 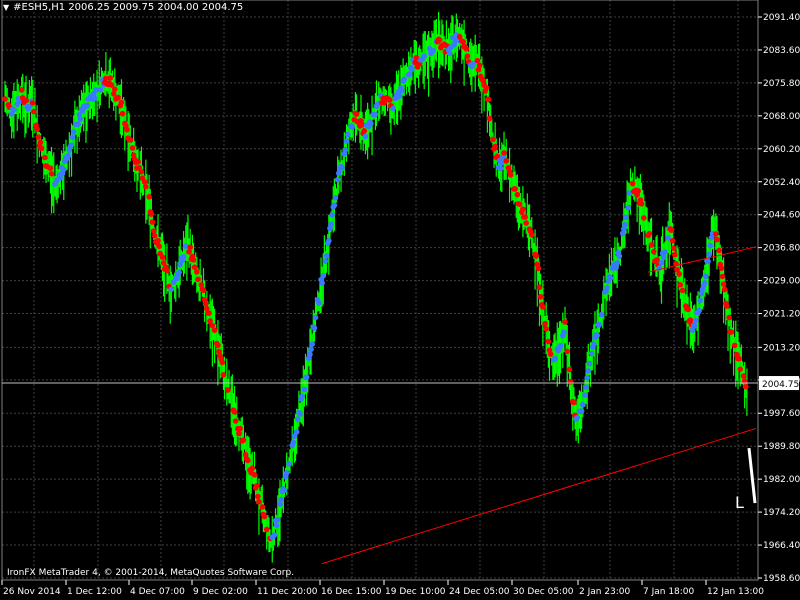 What do you see at coordinates (781, 480) in the screenshot?
I see `y-tick-label: 1982.00` at bounding box center [781, 480].